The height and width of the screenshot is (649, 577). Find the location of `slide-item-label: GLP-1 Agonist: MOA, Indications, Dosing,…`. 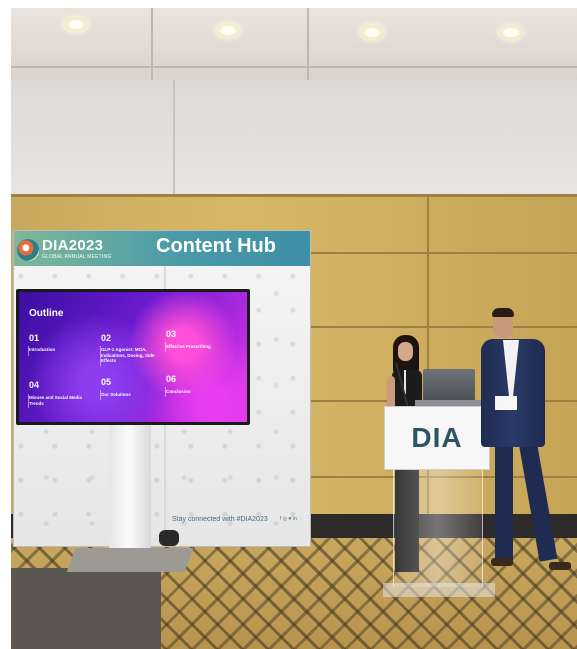

slide-item-label: GLP-1 Agonist: MOA, Indications, Dosing,… is located at coordinates (128, 355).